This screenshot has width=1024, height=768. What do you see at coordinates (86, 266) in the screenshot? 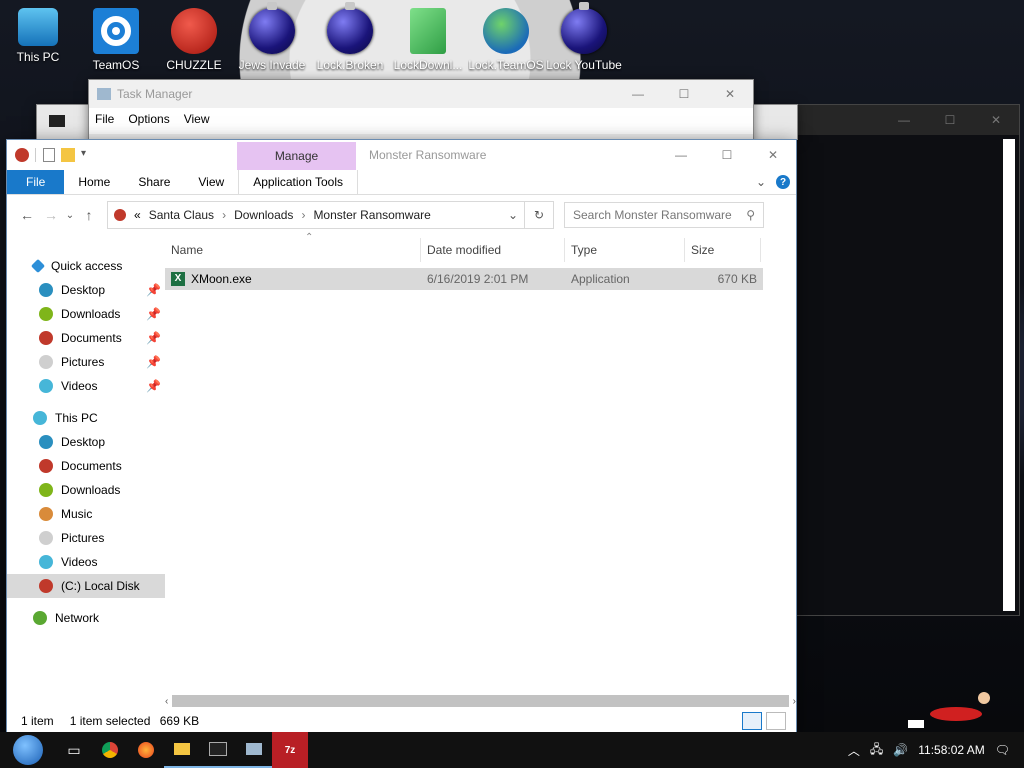
I see `nav-quick-access: Quick access` at bounding box center [86, 266].